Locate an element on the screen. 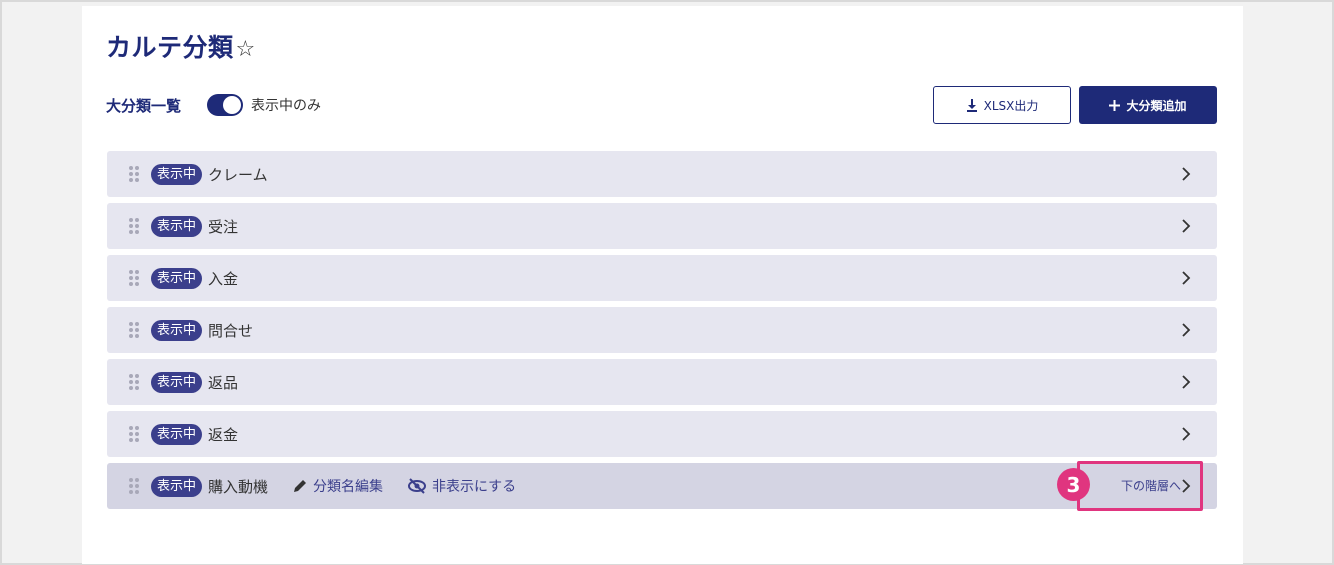  xlsx-export-button: XLSX出力 is located at coordinates (1002, 105).